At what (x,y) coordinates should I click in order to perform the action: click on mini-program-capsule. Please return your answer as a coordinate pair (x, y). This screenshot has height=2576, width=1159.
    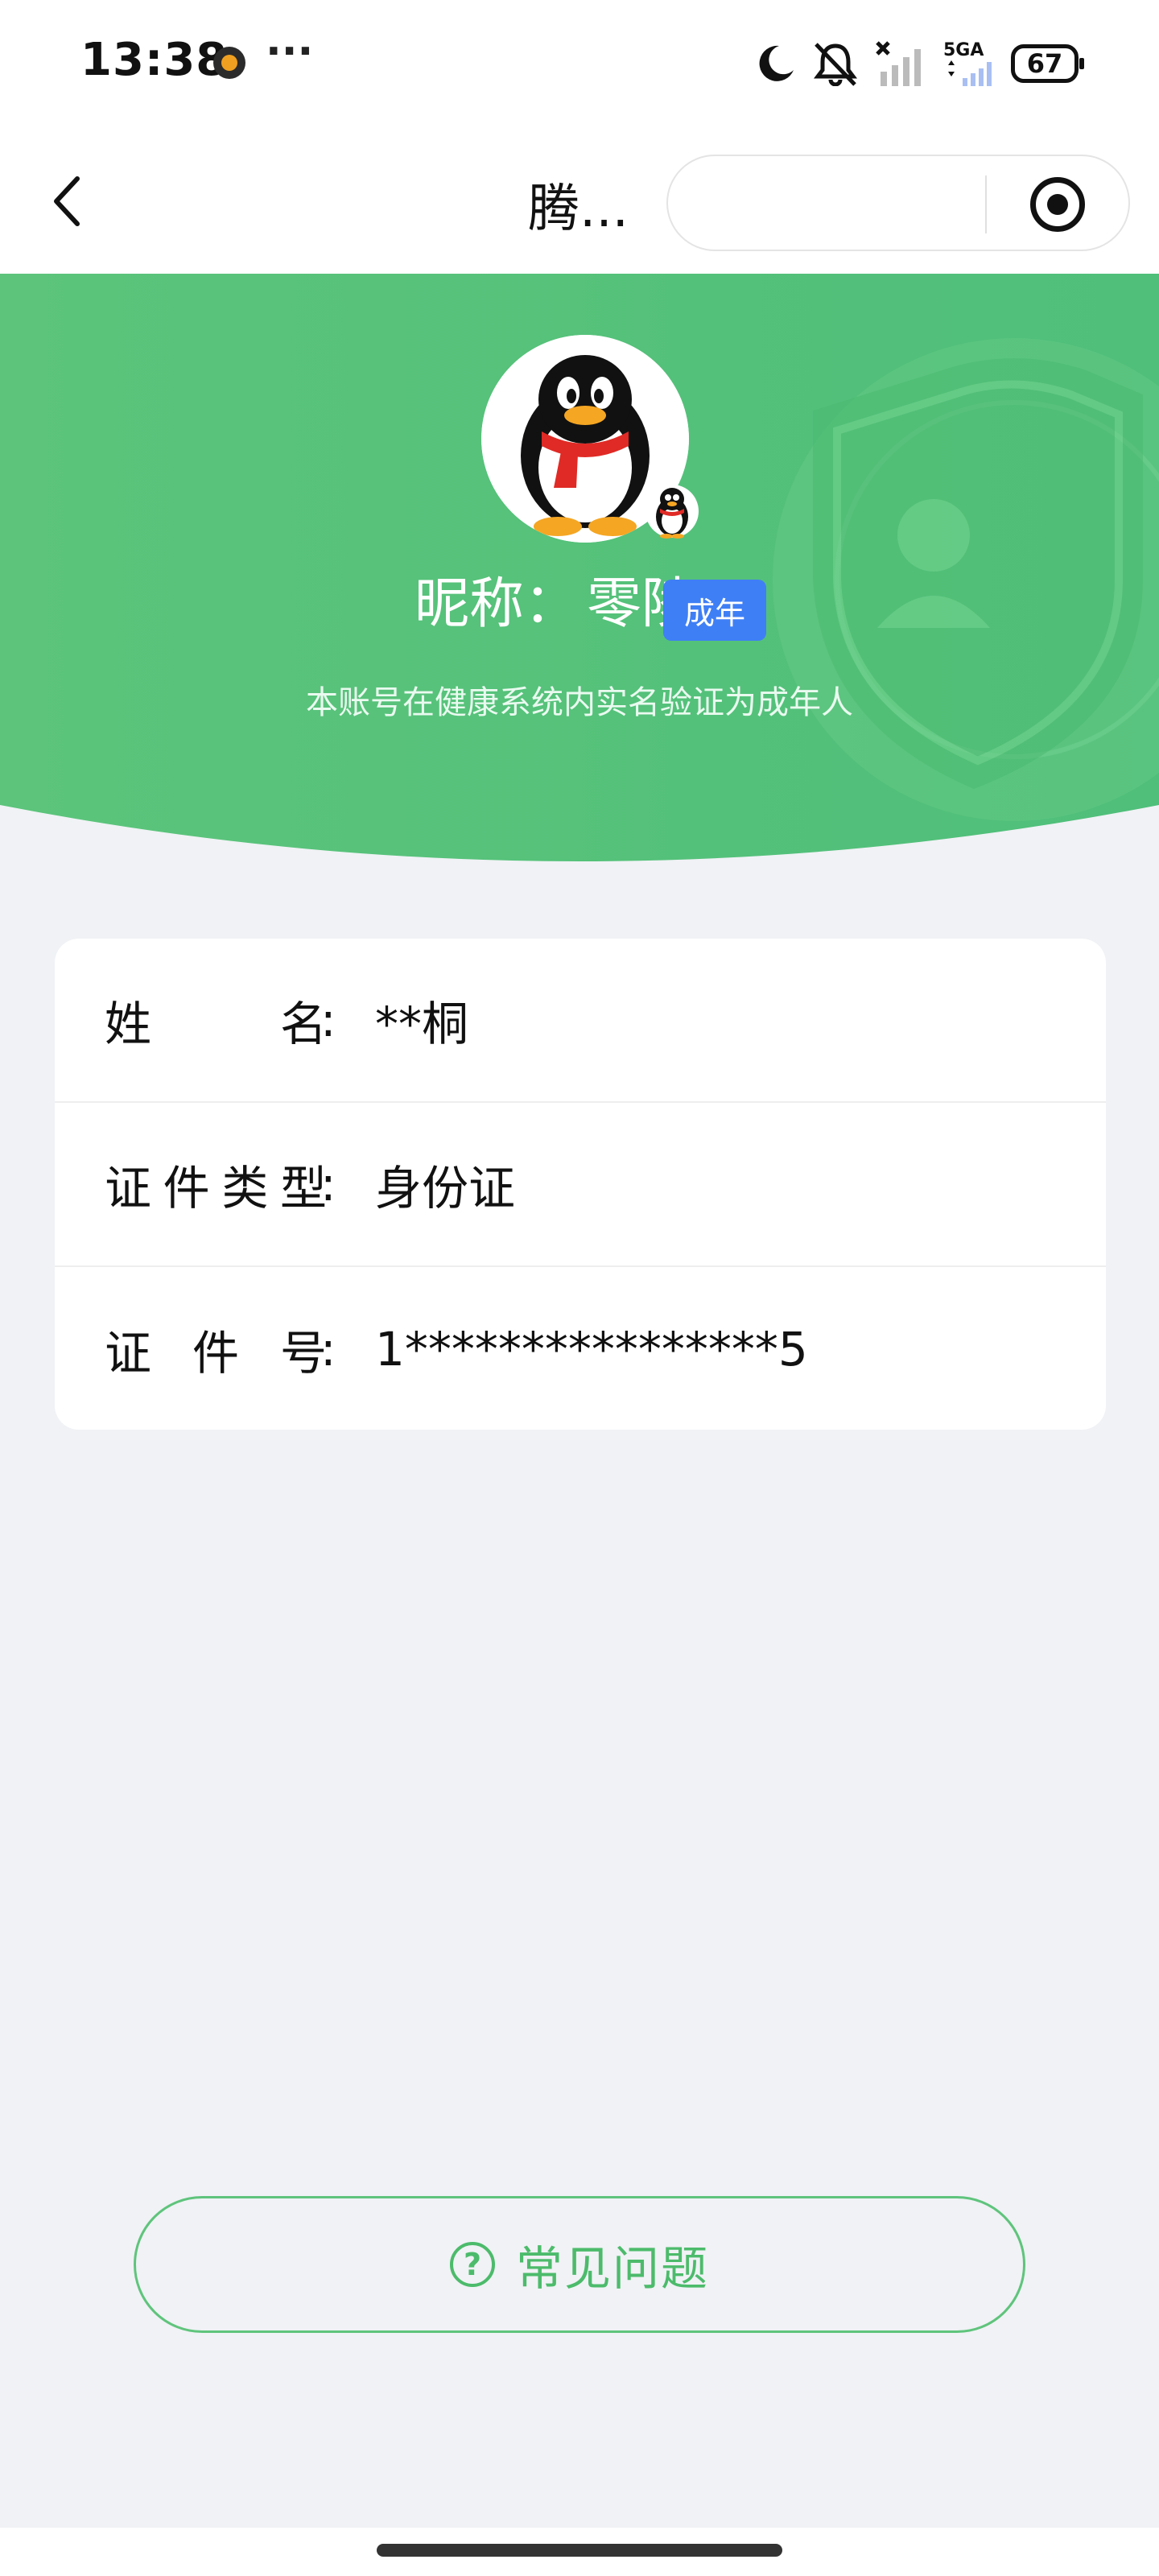
    Looking at the image, I should click on (898, 203).